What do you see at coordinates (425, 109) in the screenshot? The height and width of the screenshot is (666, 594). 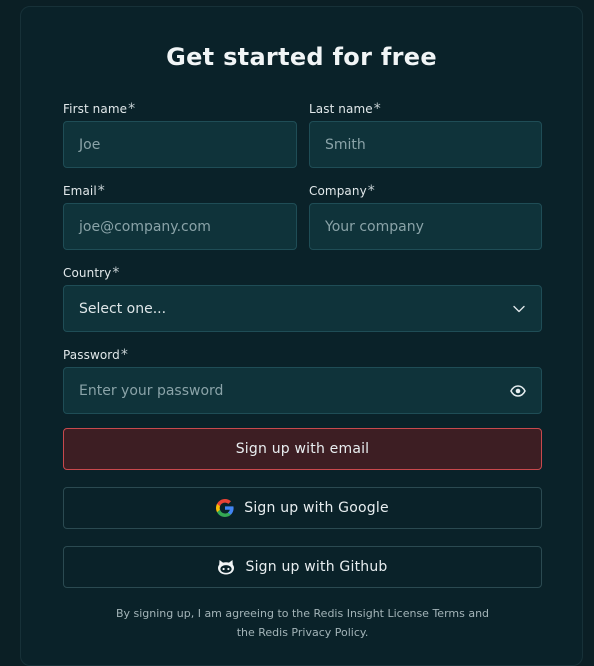 I see `last-name-label: Last name*` at bounding box center [425, 109].